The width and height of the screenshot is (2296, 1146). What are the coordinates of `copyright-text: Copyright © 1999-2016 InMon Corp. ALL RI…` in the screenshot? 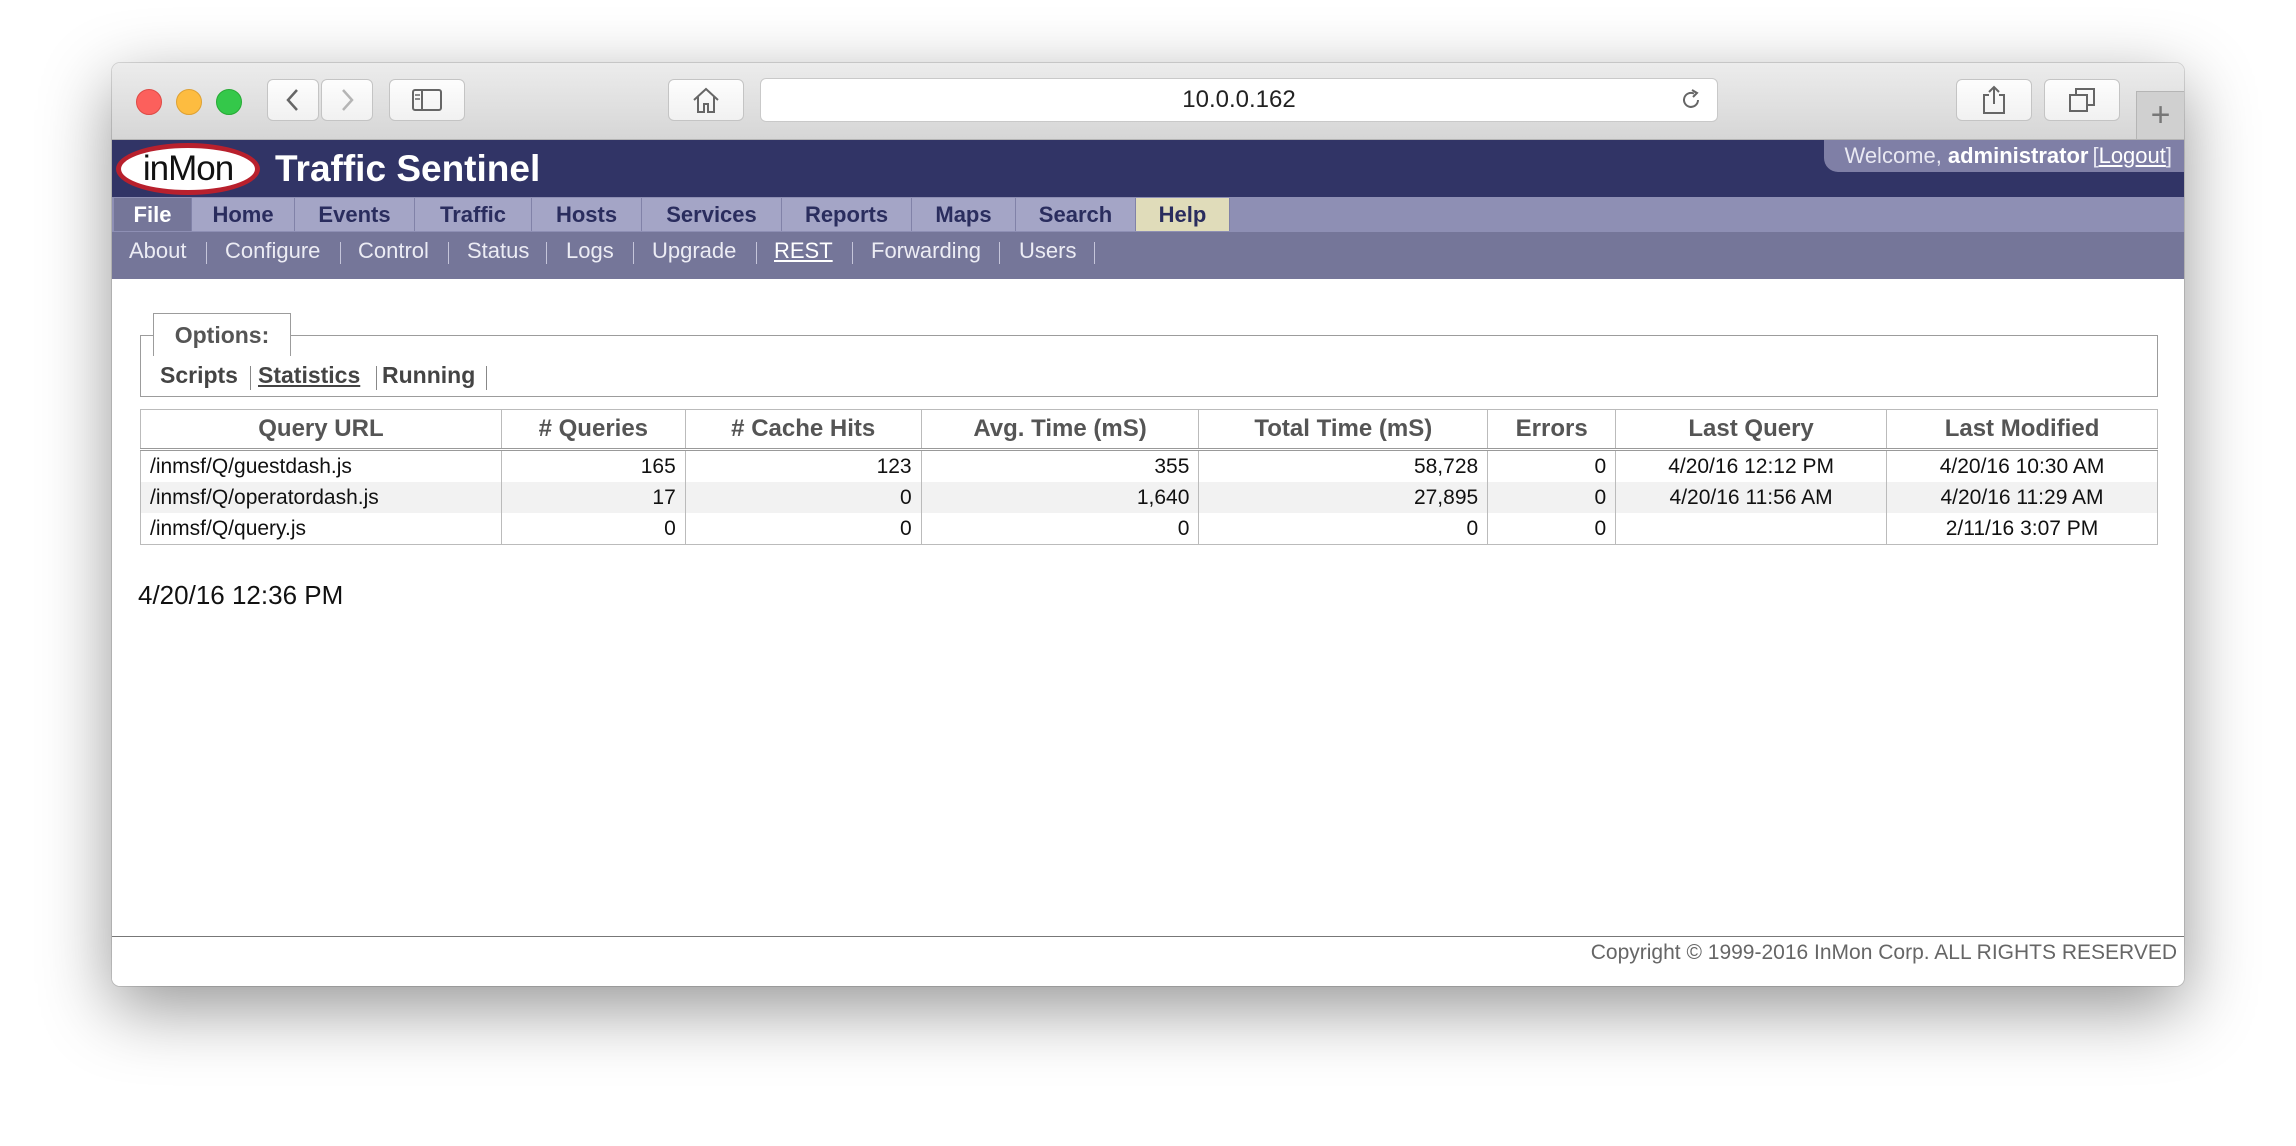 It's located at (1883, 952).